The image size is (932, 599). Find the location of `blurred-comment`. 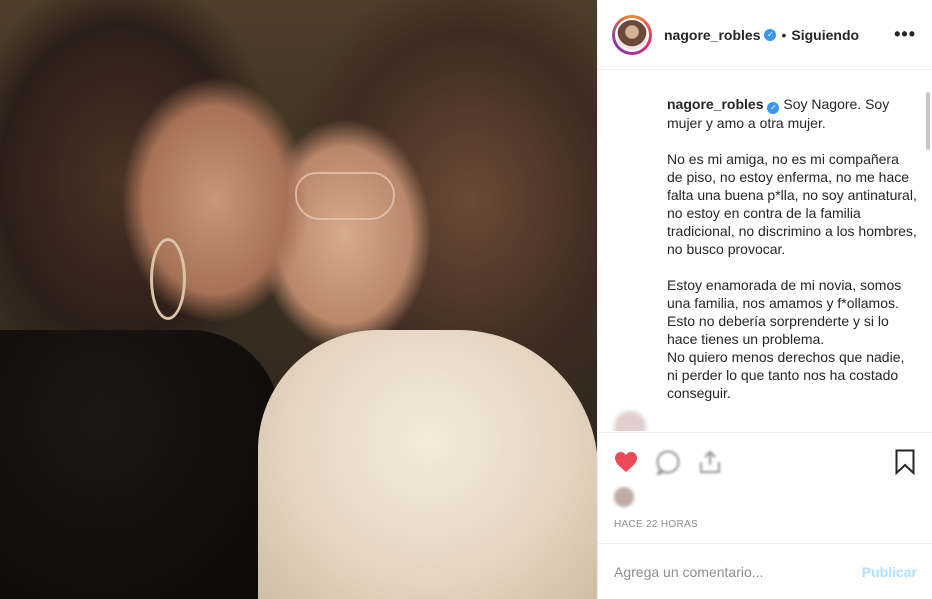

blurred-comment is located at coordinates (638, 421).